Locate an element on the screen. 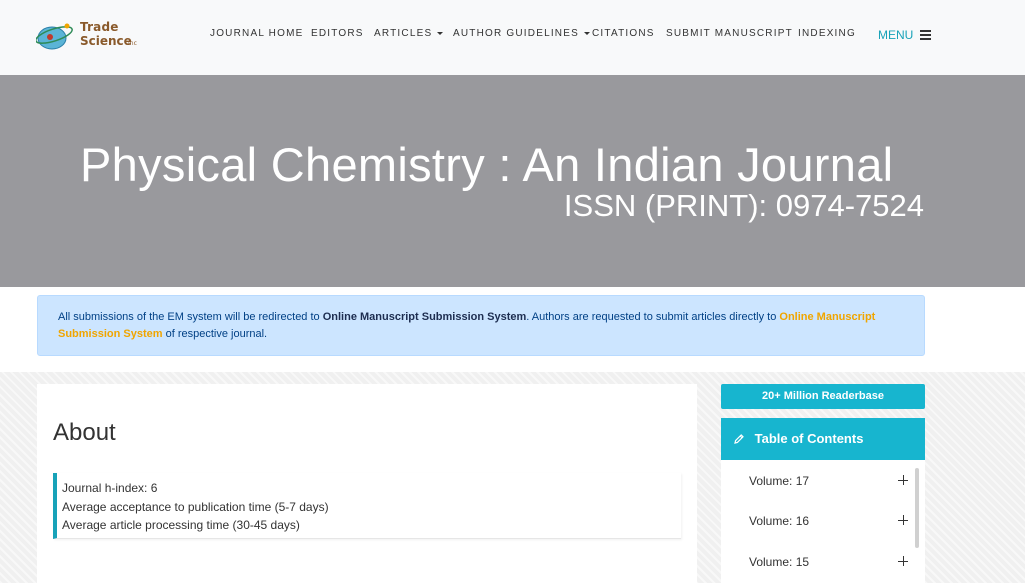 The image size is (1025, 583). readerbase-button: 20+ Million Readerbase is located at coordinates (823, 396).